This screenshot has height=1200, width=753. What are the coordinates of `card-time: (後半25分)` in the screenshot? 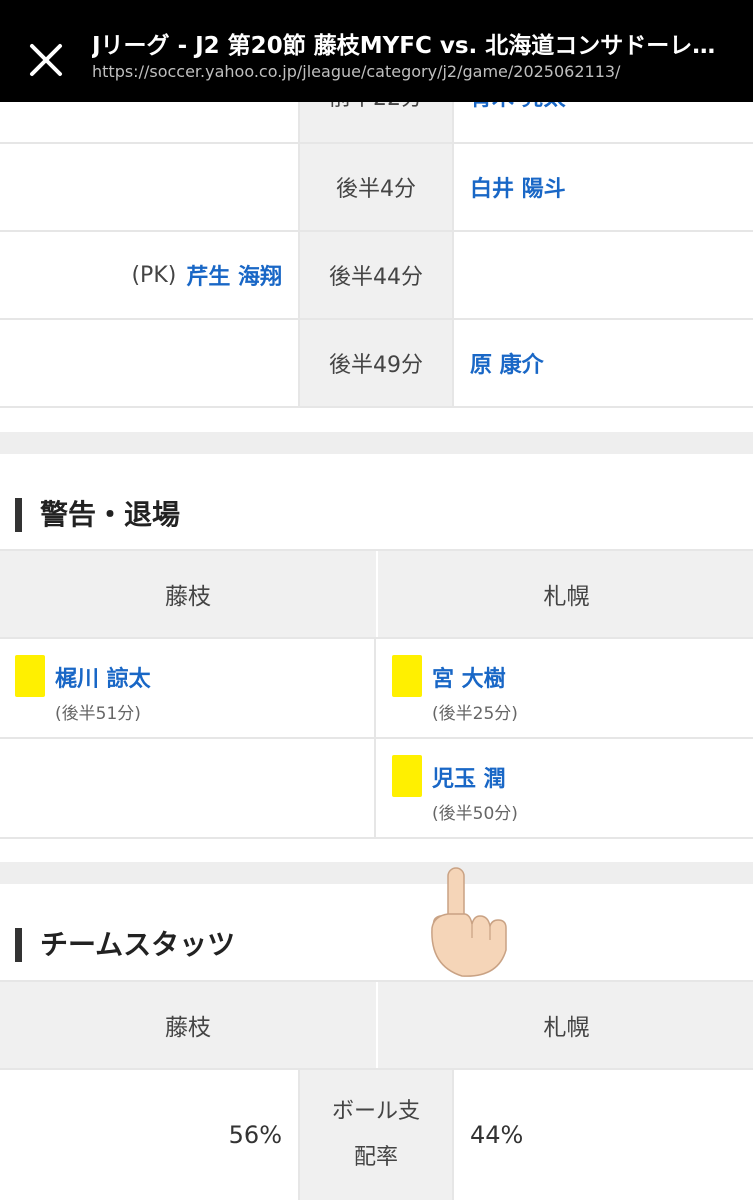 It's located at (475, 714).